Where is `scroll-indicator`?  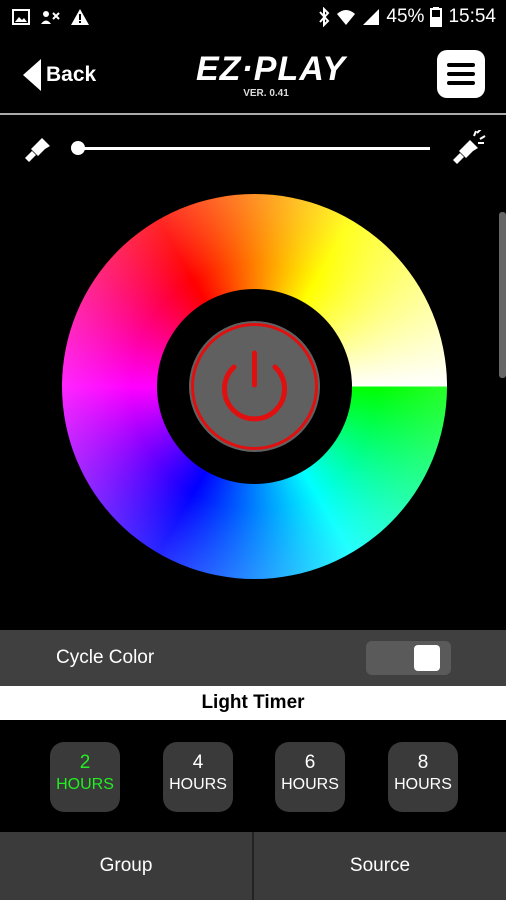
scroll-indicator is located at coordinates (502, 295).